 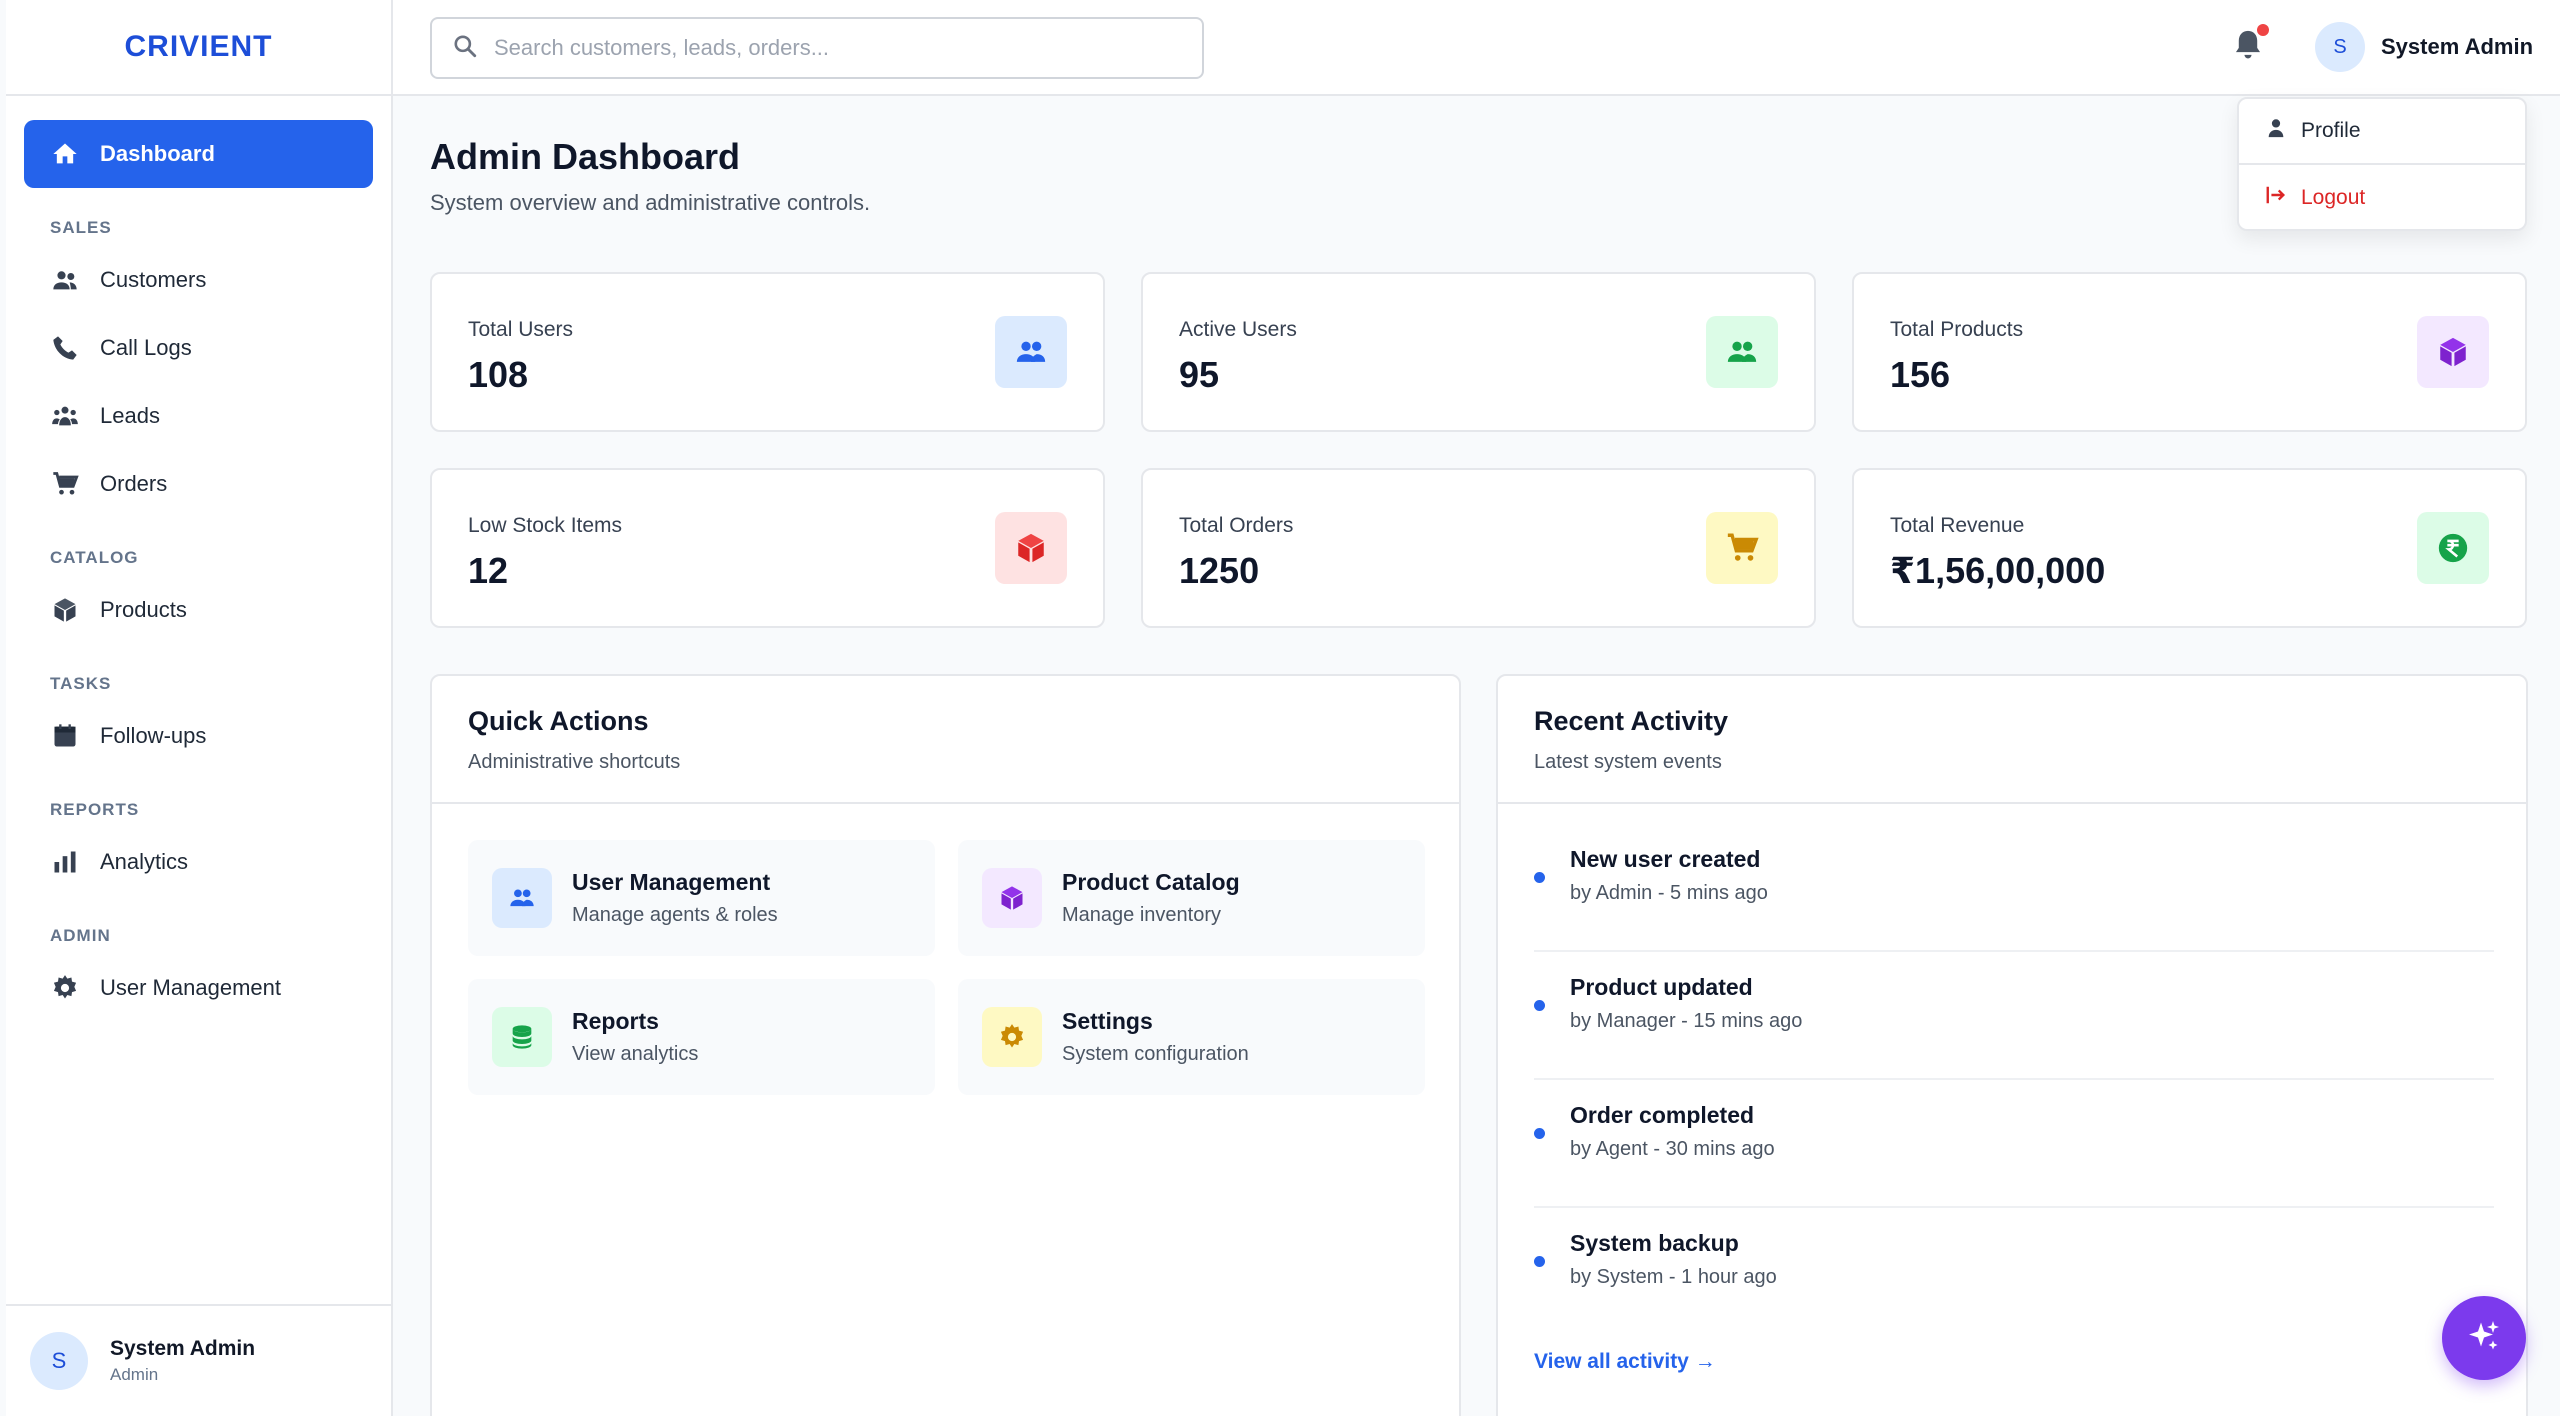 What do you see at coordinates (635, 1037) in the screenshot?
I see `quick-action-text: Reports View analytics` at bounding box center [635, 1037].